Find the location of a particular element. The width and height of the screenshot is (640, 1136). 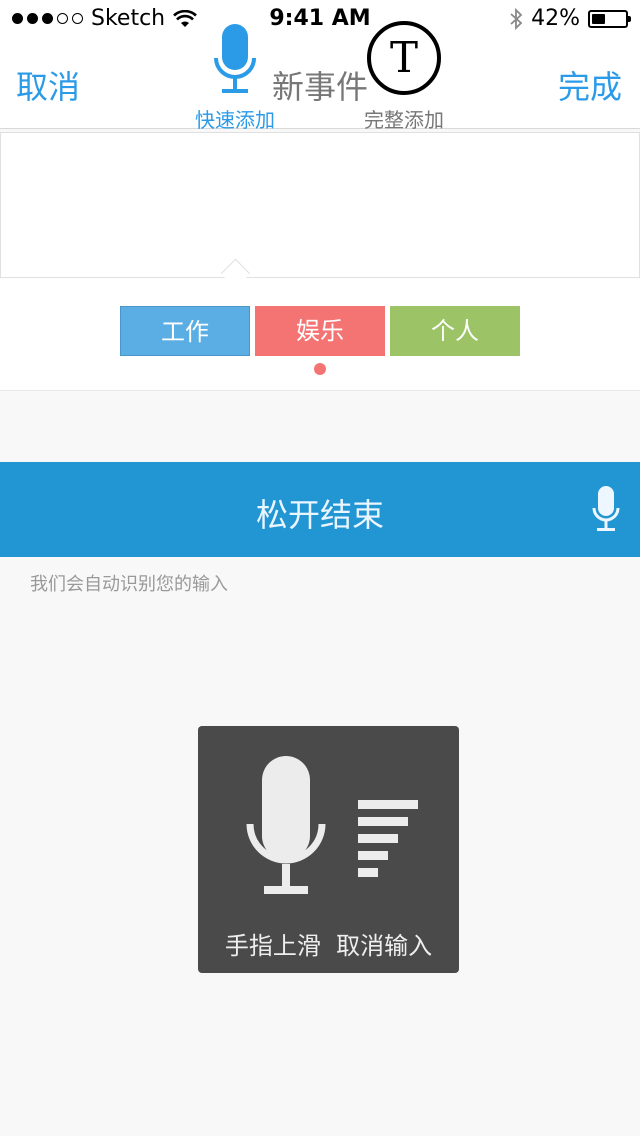

category-personal-button: 个人 is located at coordinates (455, 331).